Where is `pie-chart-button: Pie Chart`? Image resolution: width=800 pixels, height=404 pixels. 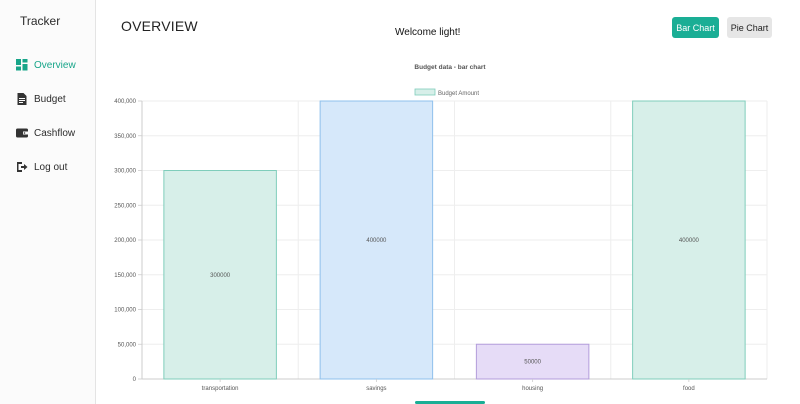
pie-chart-button: Pie Chart is located at coordinates (749, 27).